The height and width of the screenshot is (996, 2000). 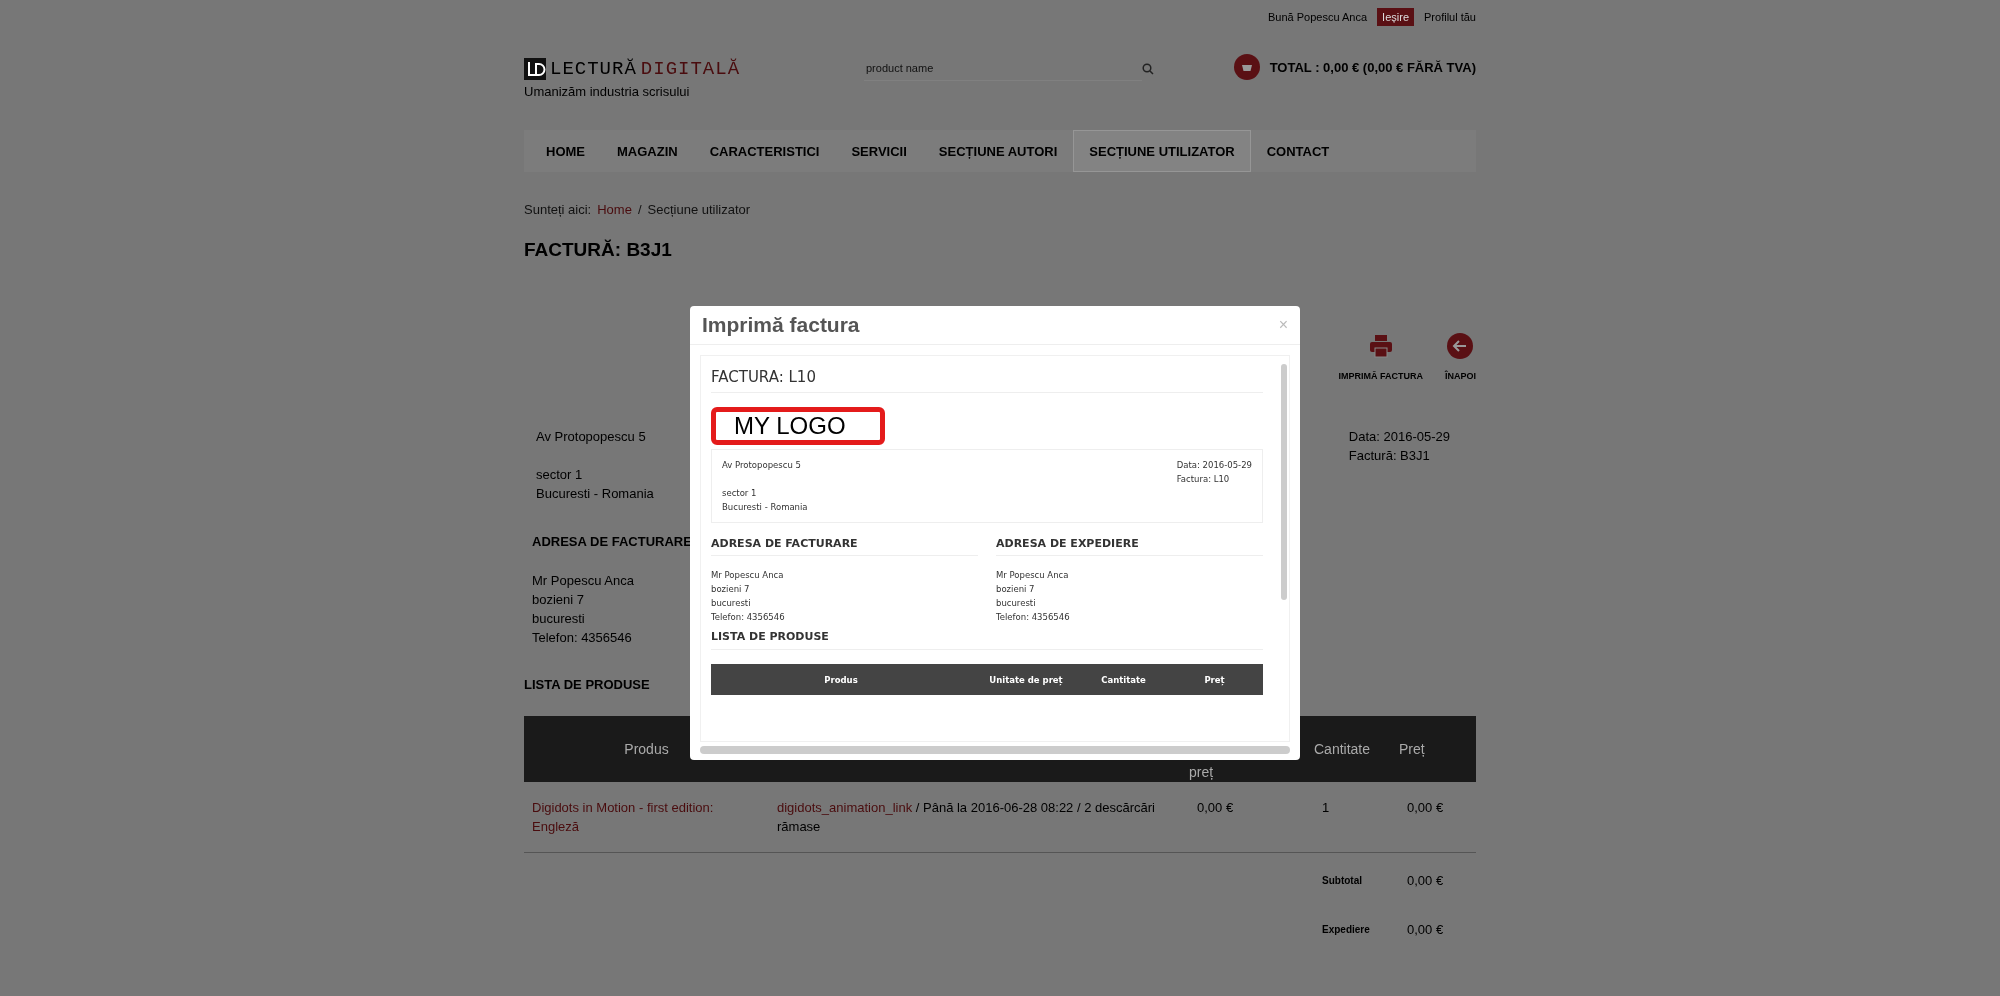 What do you see at coordinates (998, 151) in the screenshot?
I see `nav-item: SECȚIUNE AUTORI` at bounding box center [998, 151].